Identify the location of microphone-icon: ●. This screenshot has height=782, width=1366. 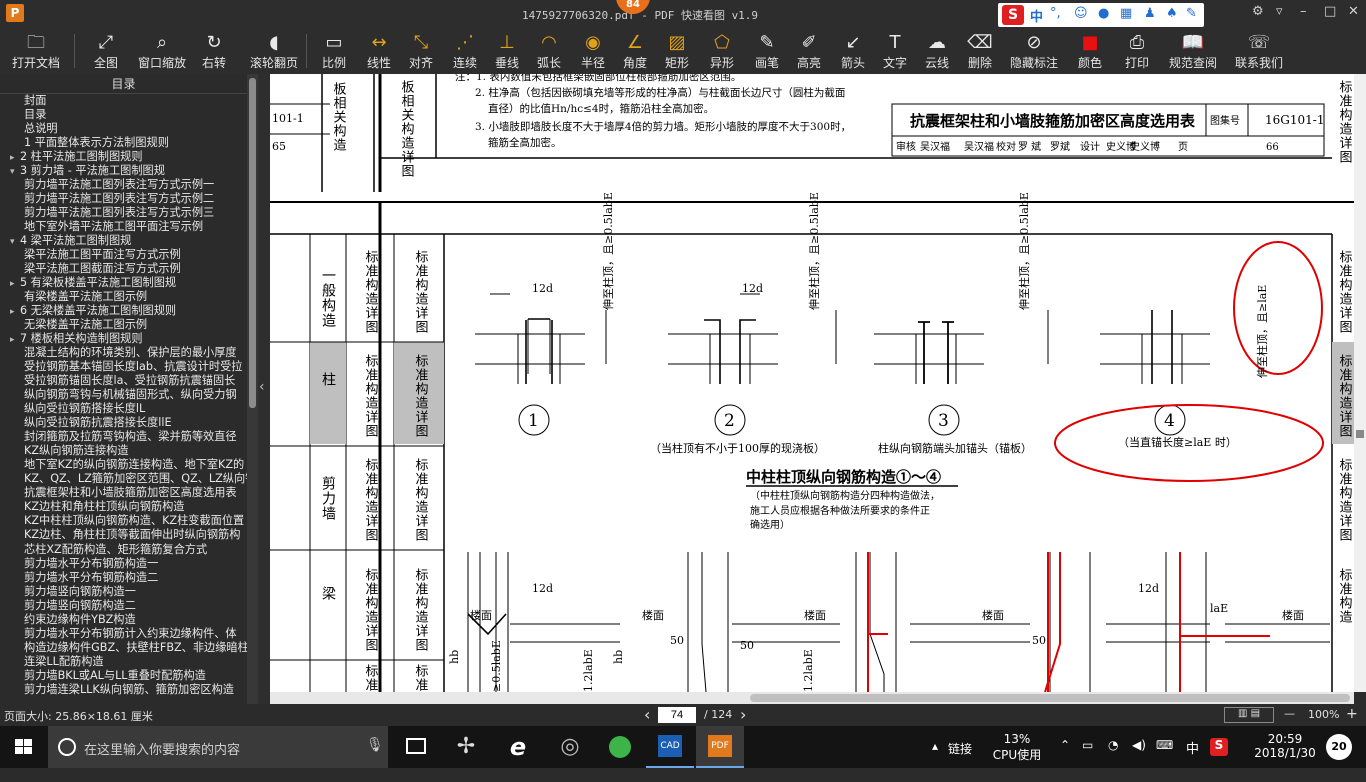
(1103, 13).